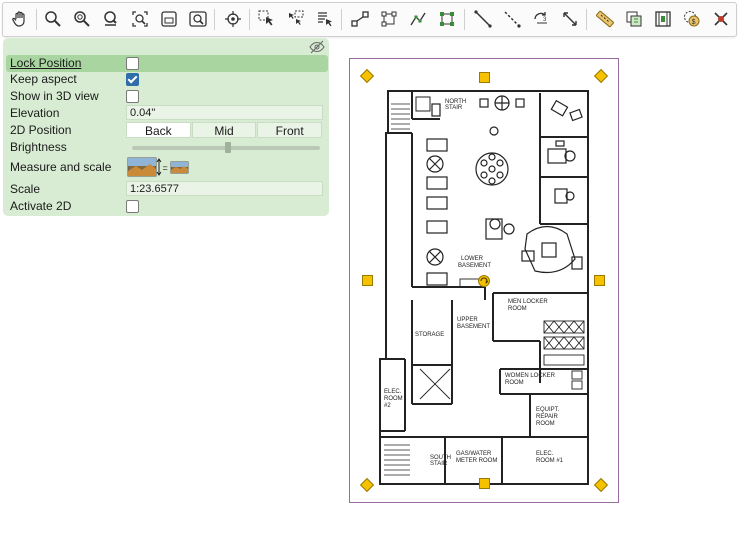 The height and width of the screenshot is (554, 755). What do you see at coordinates (20, 19) in the screenshot?
I see `pan-hand-icon` at bounding box center [20, 19].